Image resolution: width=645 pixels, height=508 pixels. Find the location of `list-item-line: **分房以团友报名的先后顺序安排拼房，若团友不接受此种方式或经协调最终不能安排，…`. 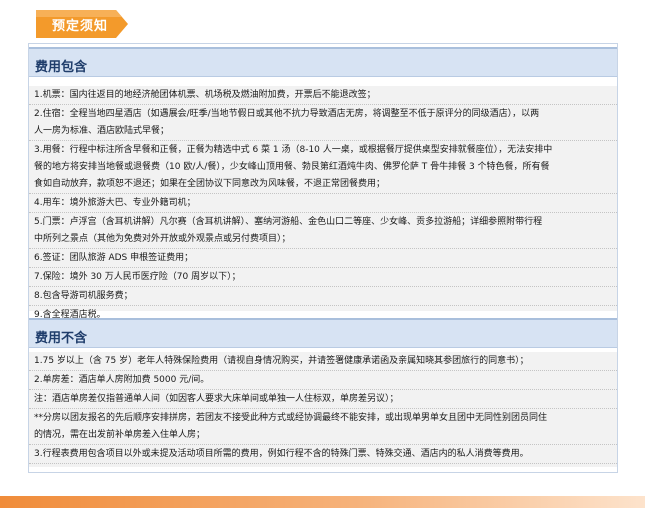

list-item-line: **分房以团友报名的先后顺序安排拼房，若团友不接受此种方式或经协调最终不能安排，… is located at coordinates (291, 418).